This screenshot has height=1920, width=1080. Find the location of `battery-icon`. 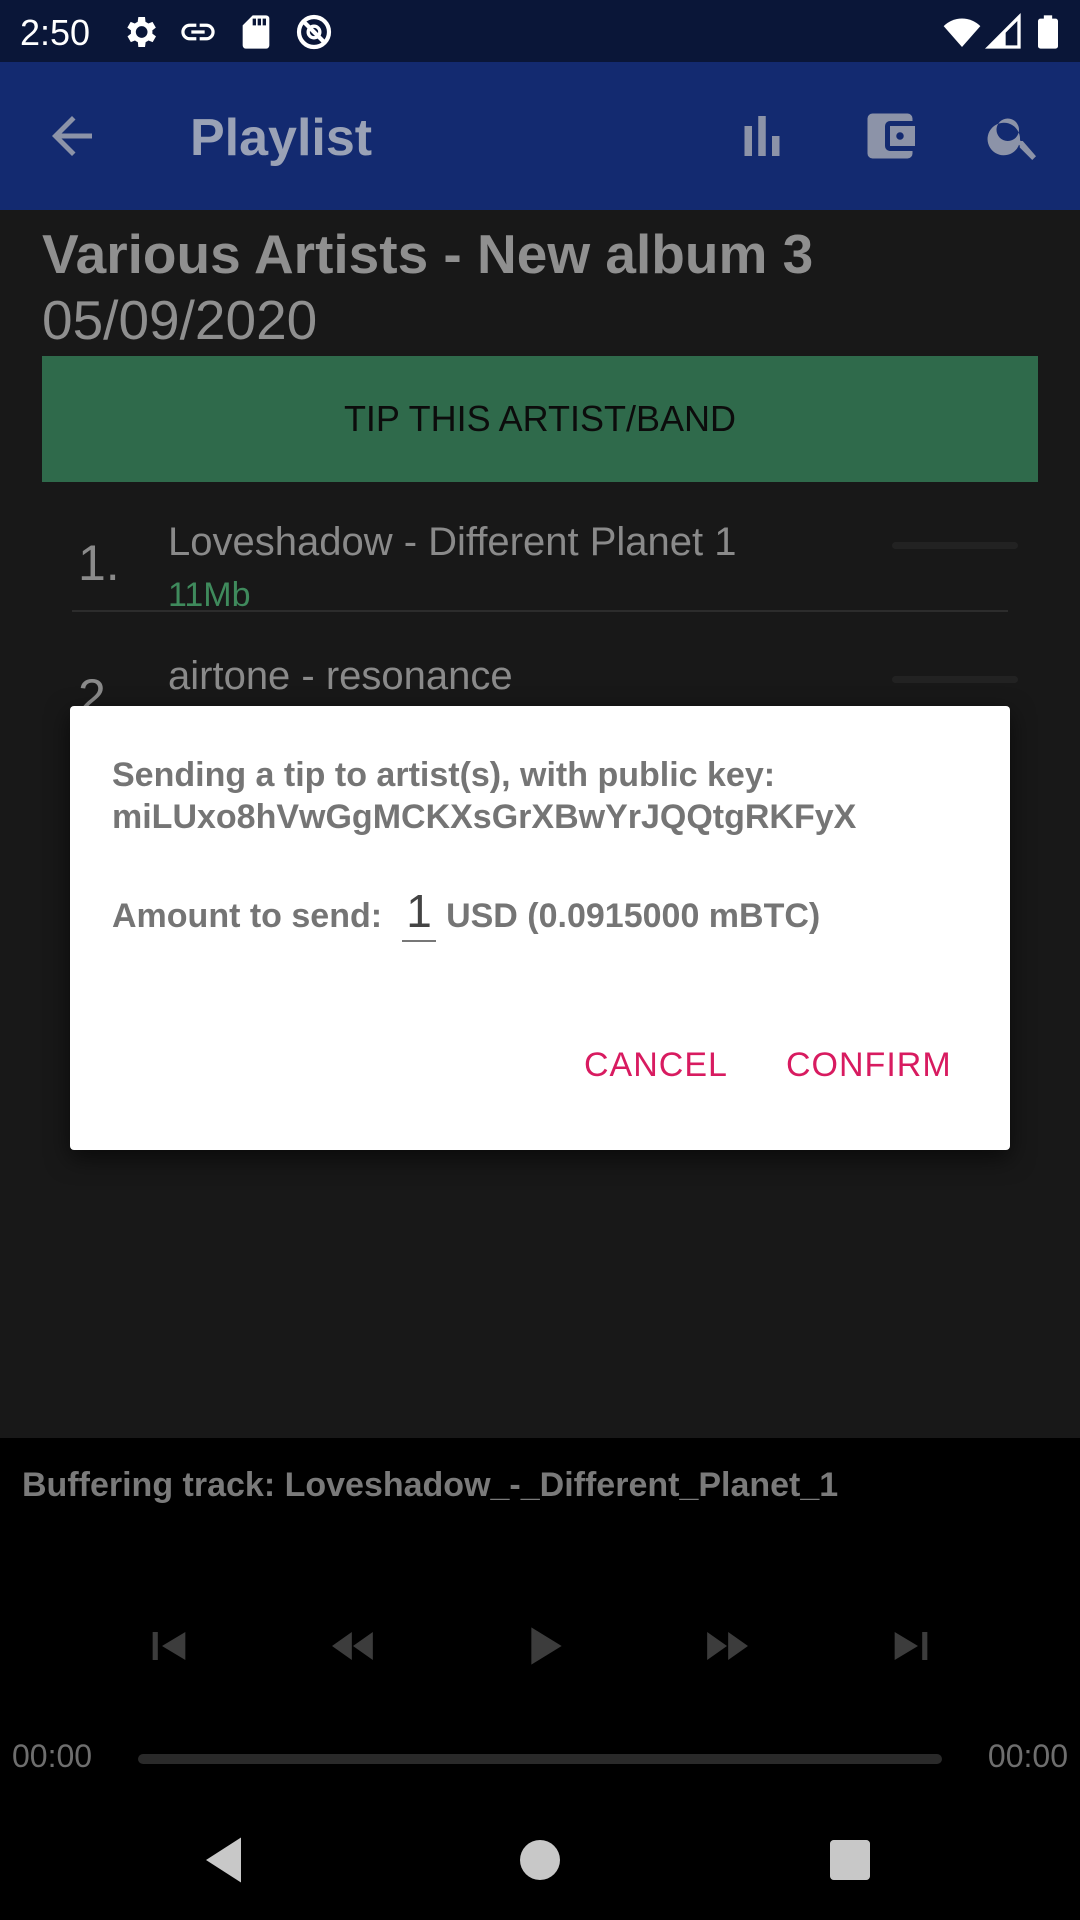

battery-icon is located at coordinates (1048, 32).